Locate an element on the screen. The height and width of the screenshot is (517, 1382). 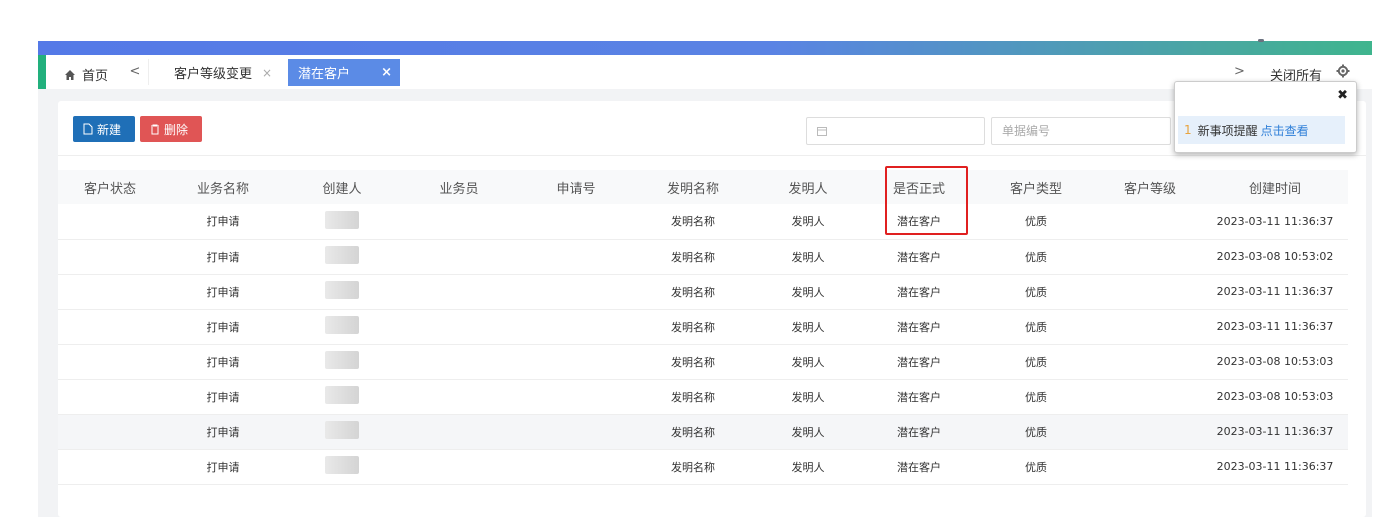
notification-view-link: 点击查看 is located at coordinates (1285, 130).